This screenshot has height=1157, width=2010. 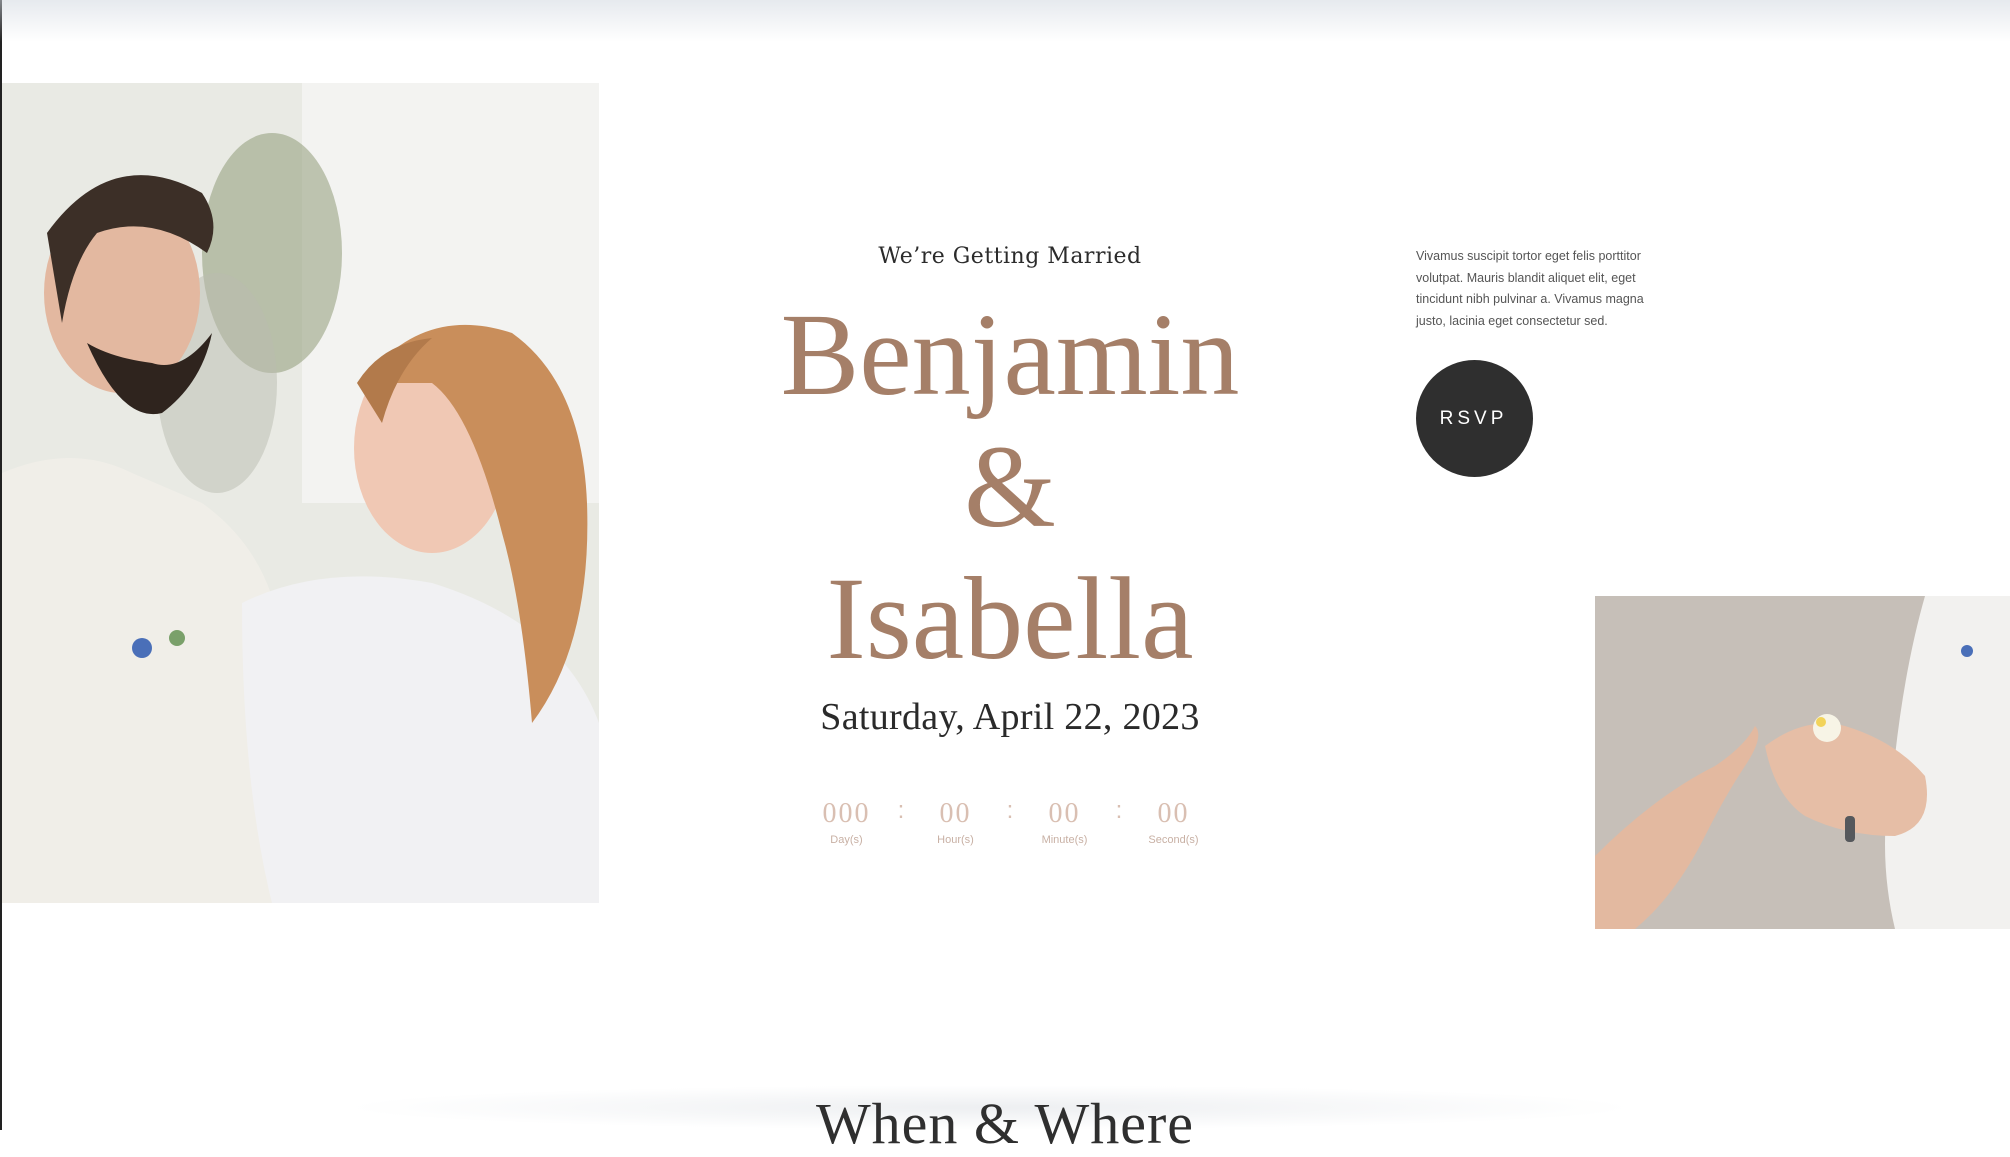 I want to click on wedding-date: Saturday, April 22, 2023, so click(x=1010, y=717).